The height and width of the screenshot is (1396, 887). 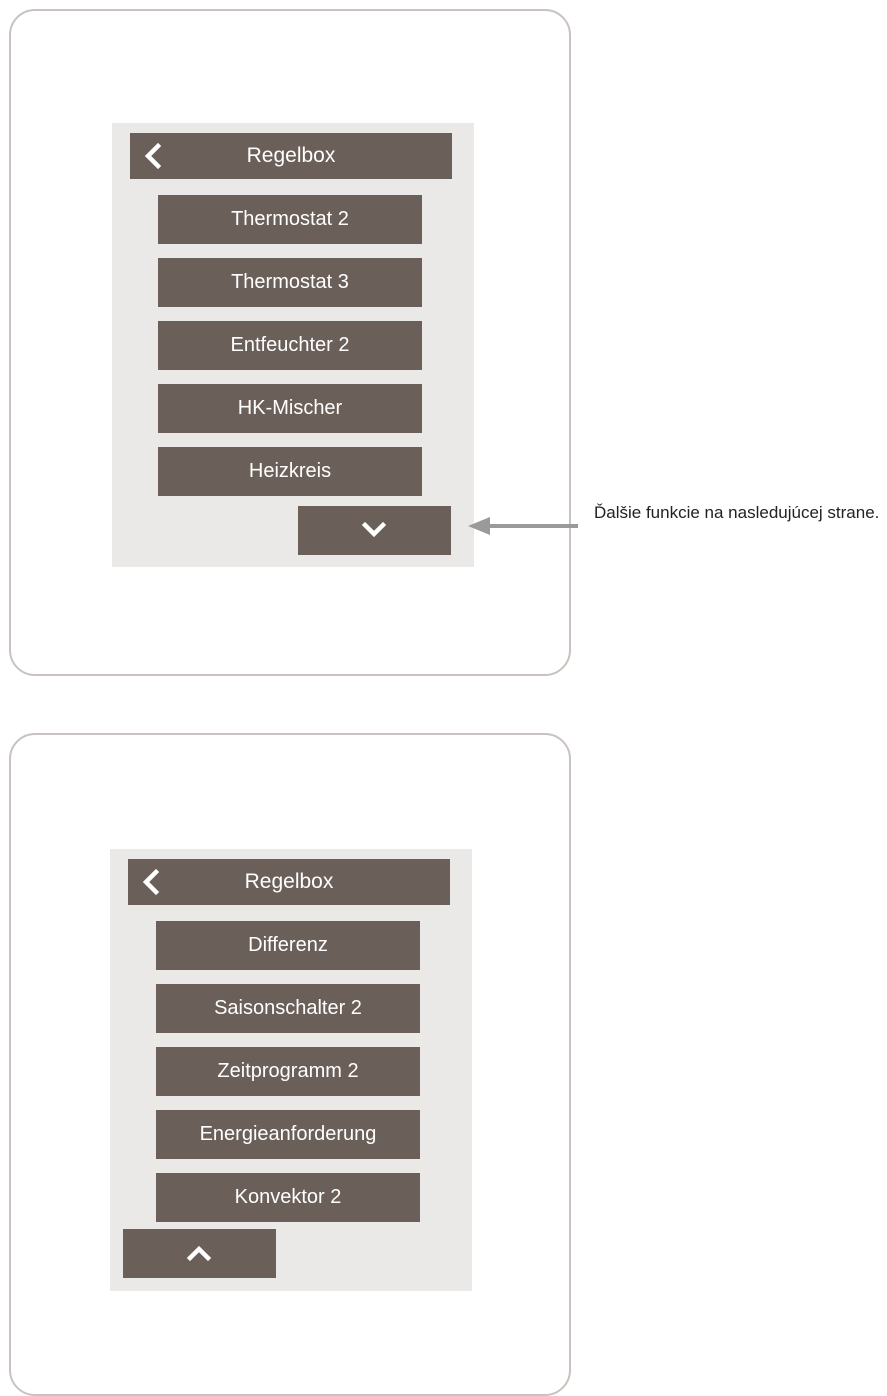 I want to click on chevron-down-icon, so click(x=374, y=529).